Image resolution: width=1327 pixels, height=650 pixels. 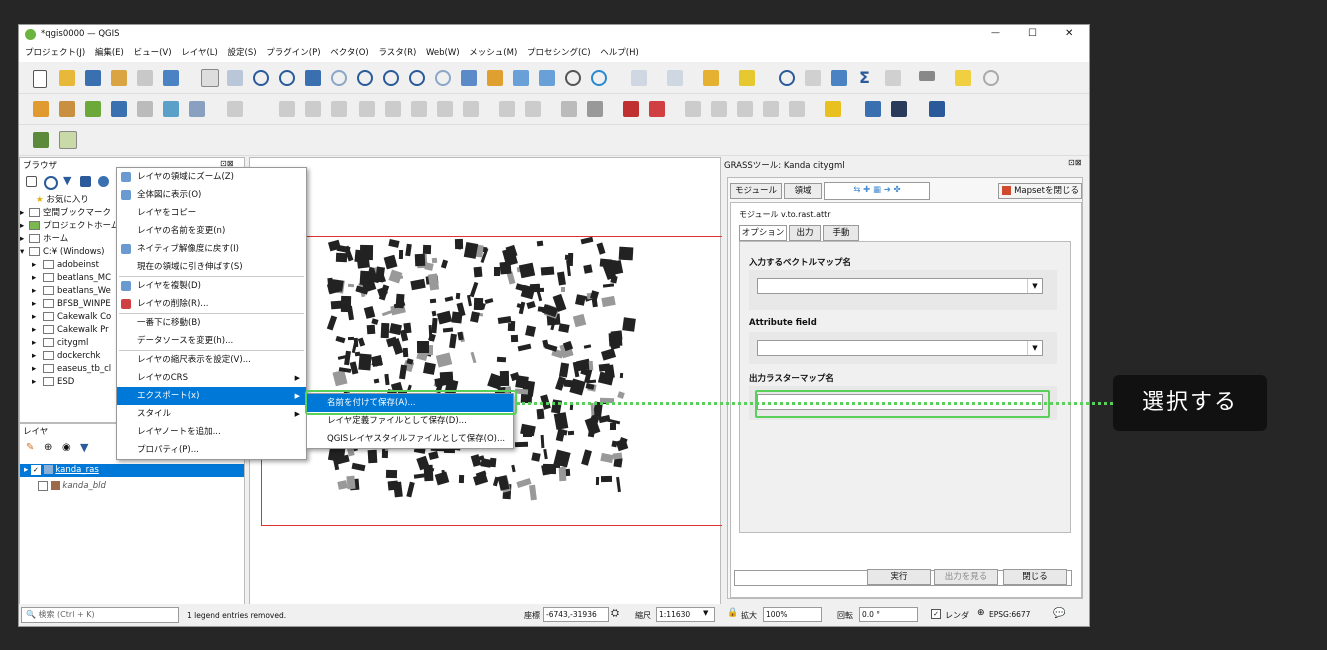 What do you see at coordinates (55, 53) in the screenshot?
I see `menu-project: プロジェクト(J)` at bounding box center [55, 53].